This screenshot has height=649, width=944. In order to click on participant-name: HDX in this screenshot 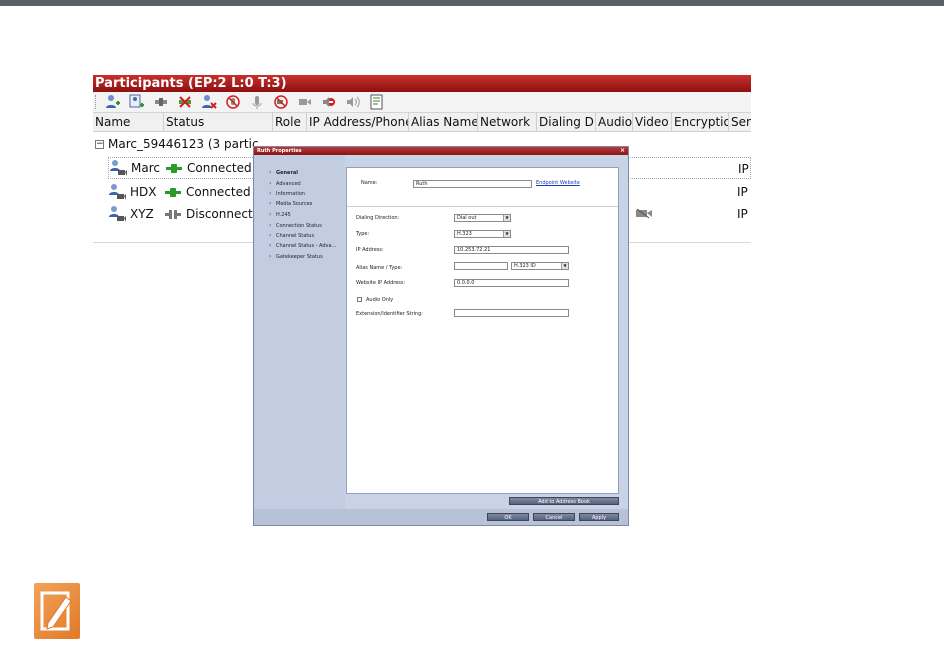, I will do `click(143, 192)`.